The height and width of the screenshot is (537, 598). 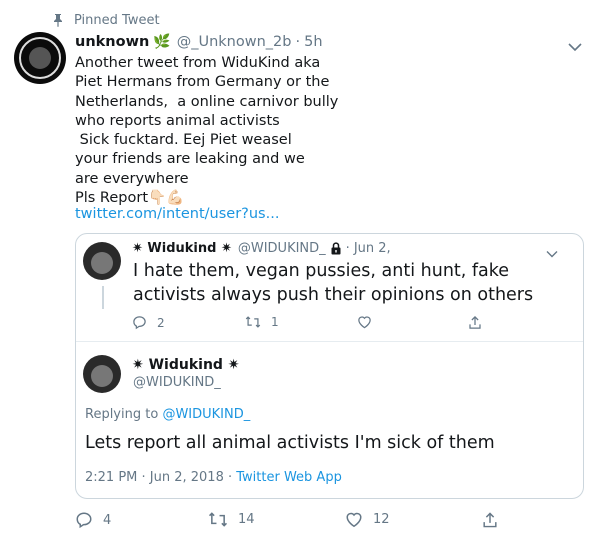 I want to click on reply-timestamp: 2:21 PM · Jun 2, 2018 ·, so click(x=160, y=477).